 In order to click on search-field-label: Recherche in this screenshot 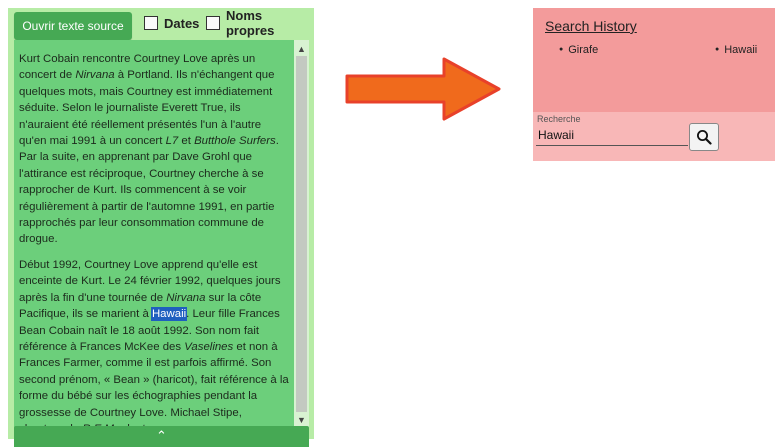, I will do `click(559, 119)`.